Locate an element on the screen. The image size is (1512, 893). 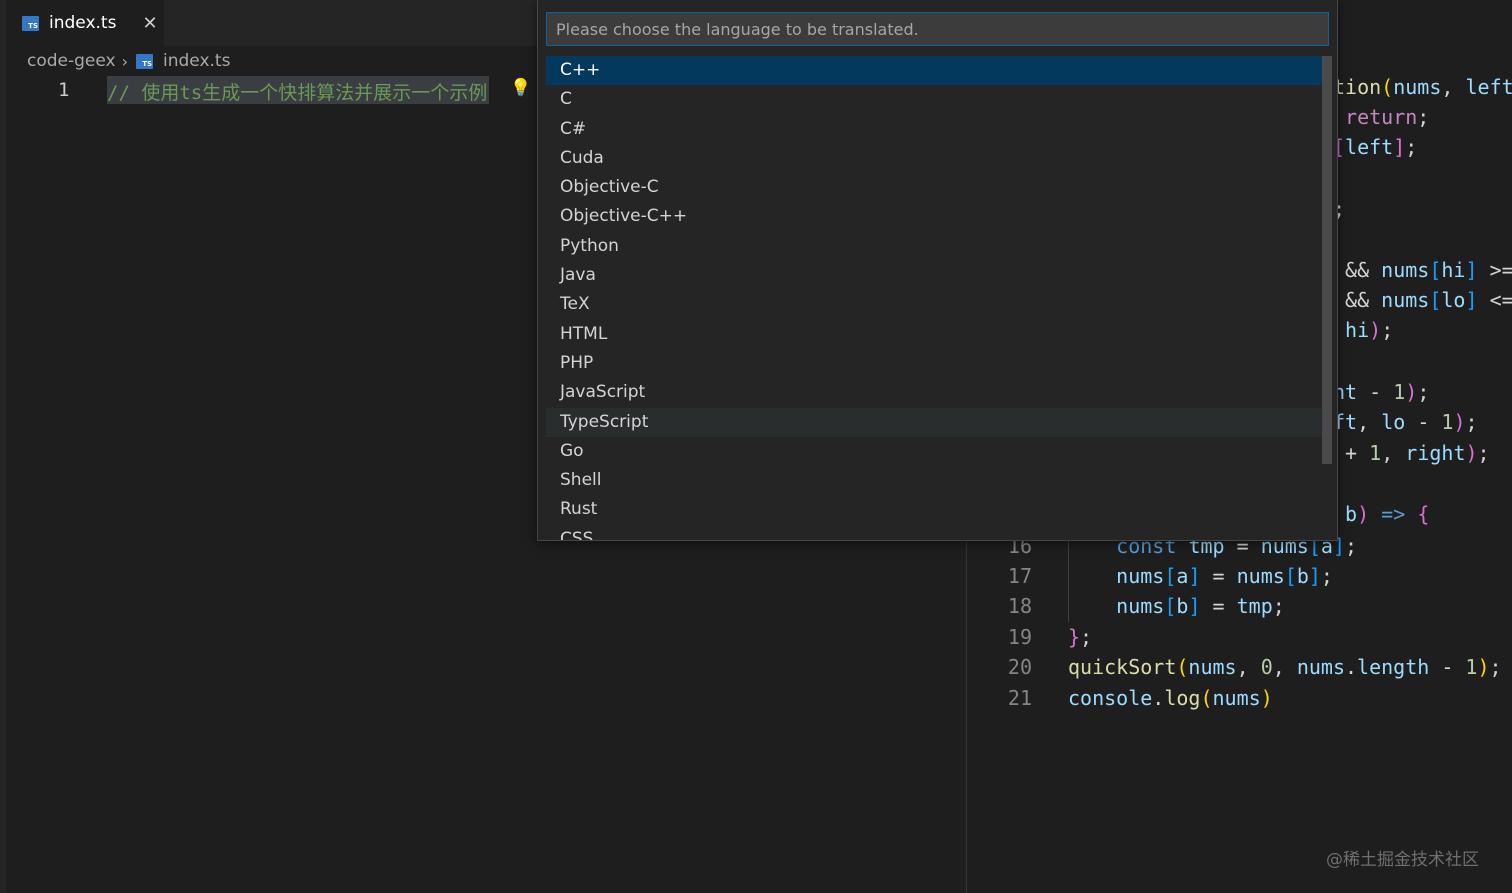
indent-guide is located at coordinates (1068, 581).